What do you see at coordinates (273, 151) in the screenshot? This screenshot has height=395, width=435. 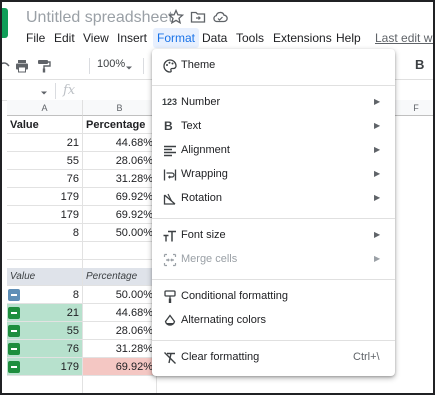 I see `menu-item-alignment: Alignment ▶` at bounding box center [273, 151].